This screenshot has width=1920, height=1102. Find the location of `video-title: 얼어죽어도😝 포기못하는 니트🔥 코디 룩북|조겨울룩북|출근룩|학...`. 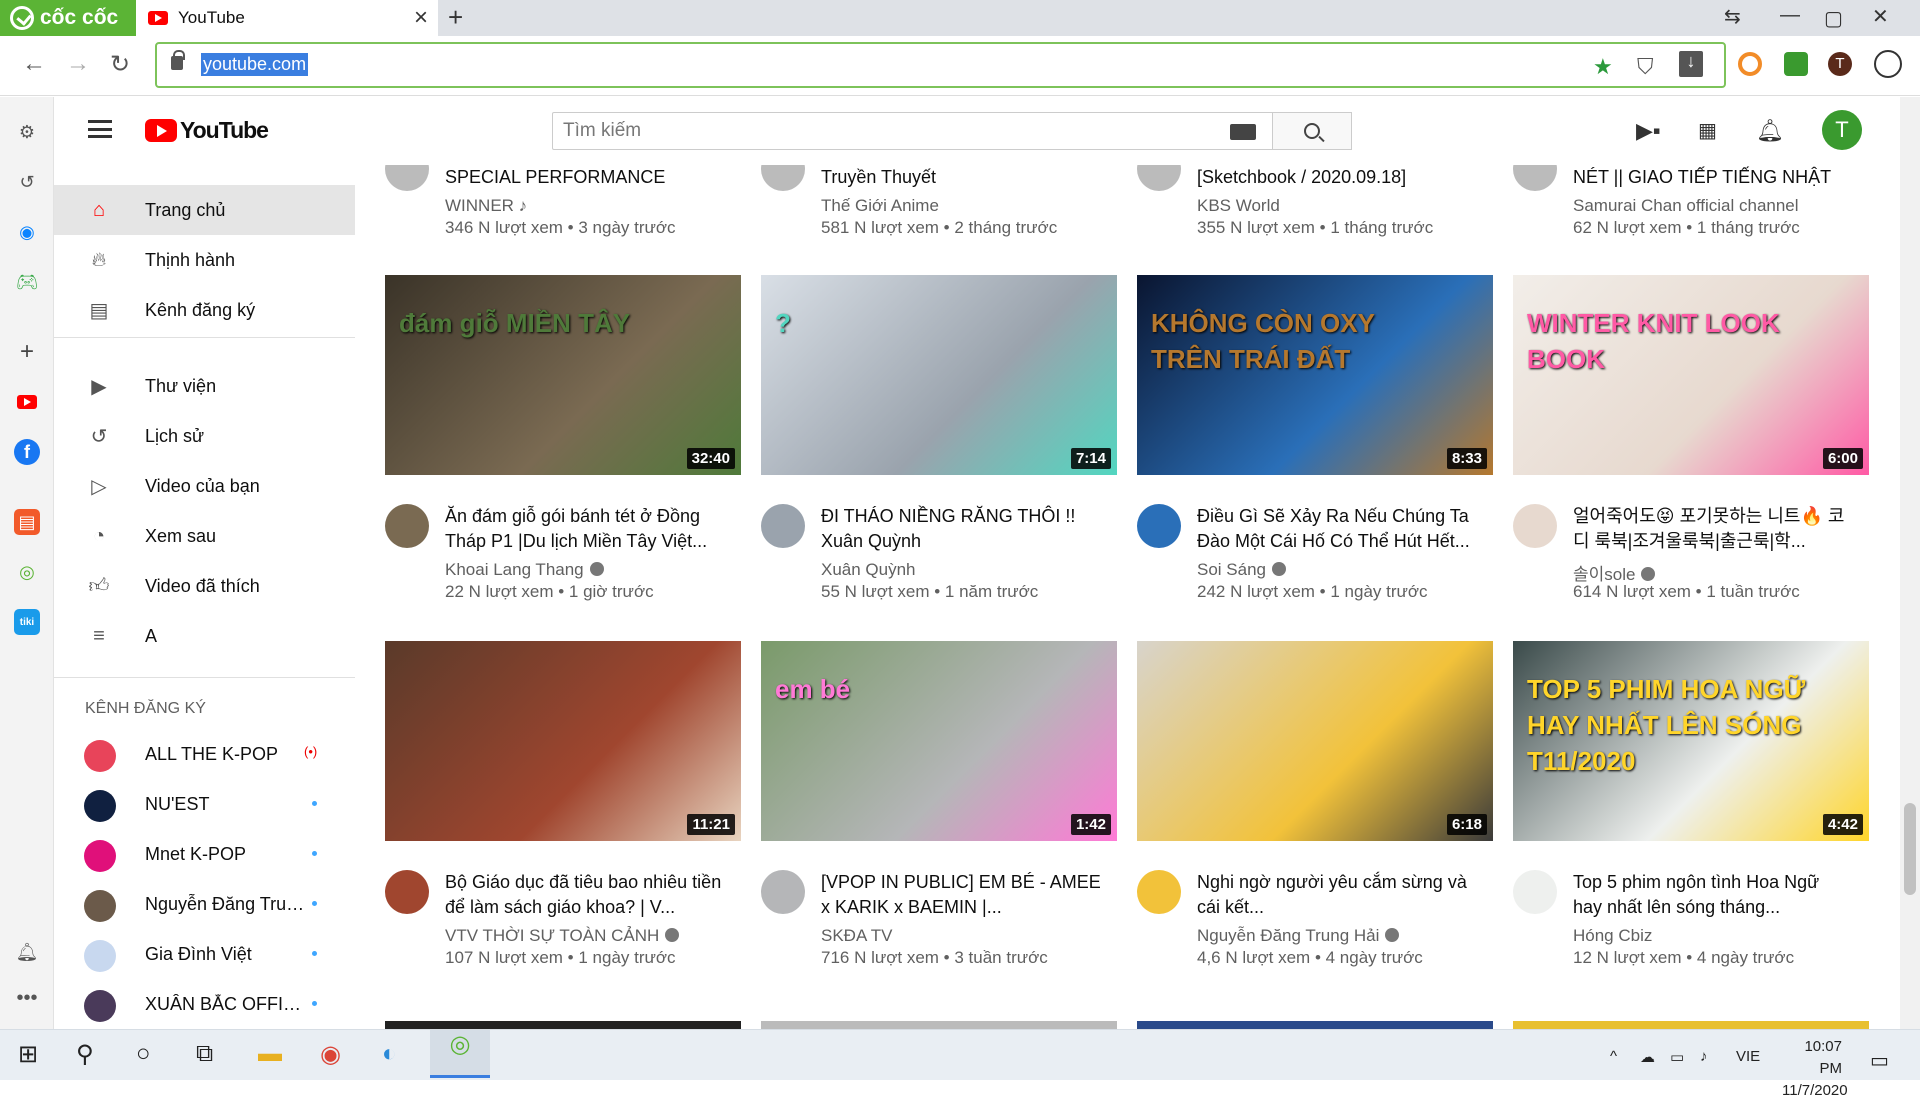

video-title: 얼어죽어도😝 포기못하는 니트🔥 코디 룩북|조겨울룩북|출근룩|학... is located at coordinates (1713, 529).